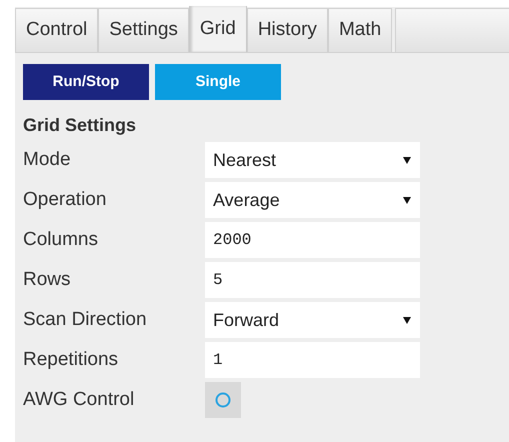  Describe the element at coordinates (85, 320) in the screenshot. I see `field-label: Scan Direction` at that location.